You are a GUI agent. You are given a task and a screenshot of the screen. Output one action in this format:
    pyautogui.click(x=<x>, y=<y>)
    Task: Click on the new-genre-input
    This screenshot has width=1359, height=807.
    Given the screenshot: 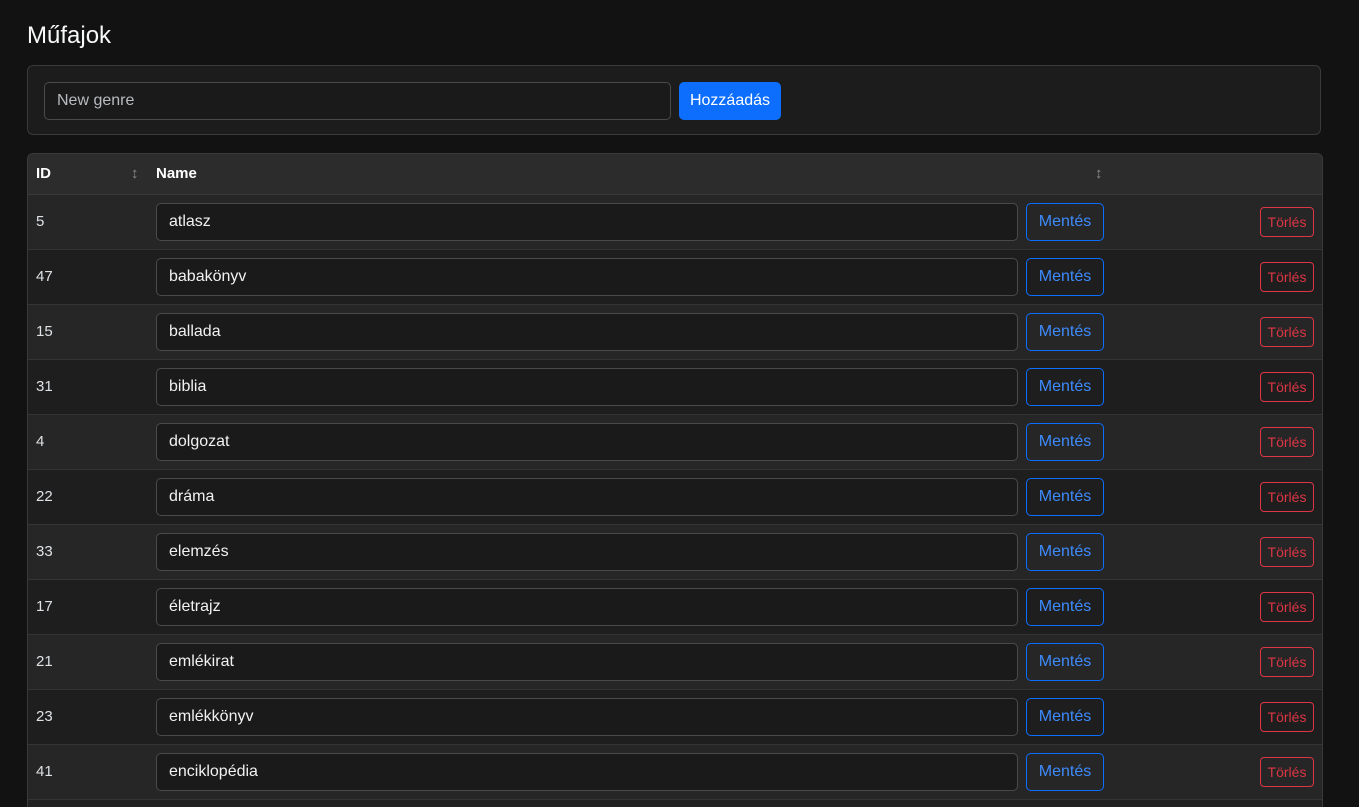 What is the action you would take?
    pyautogui.click(x=357, y=101)
    